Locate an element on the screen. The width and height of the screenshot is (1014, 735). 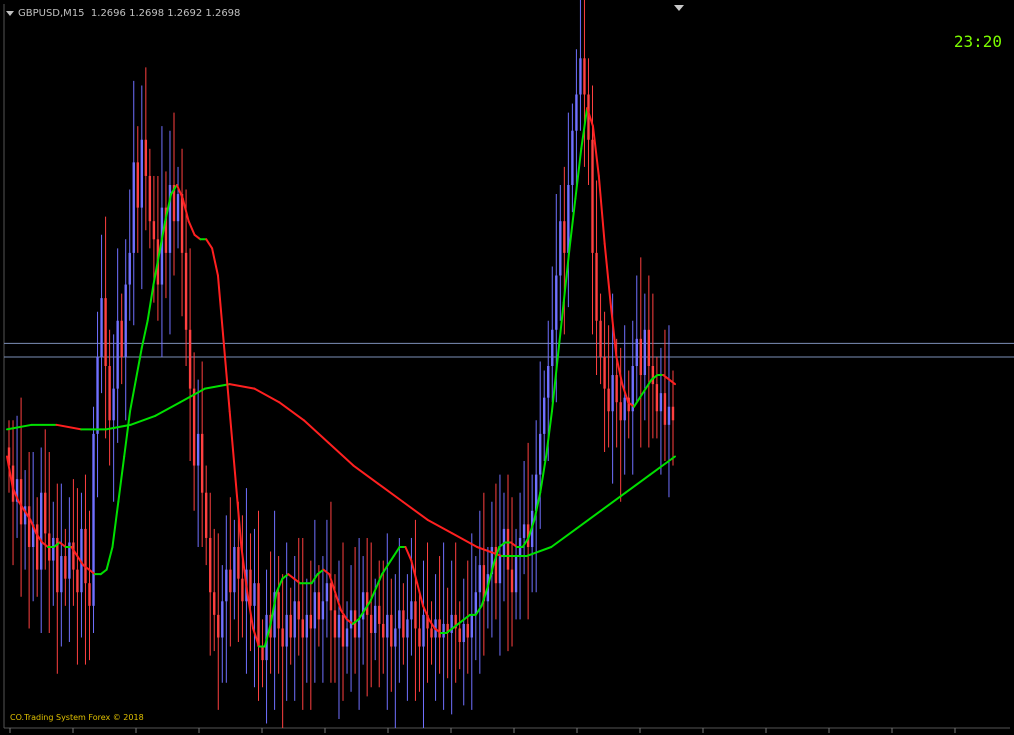
dropdown-icon is located at coordinates (10, 13).